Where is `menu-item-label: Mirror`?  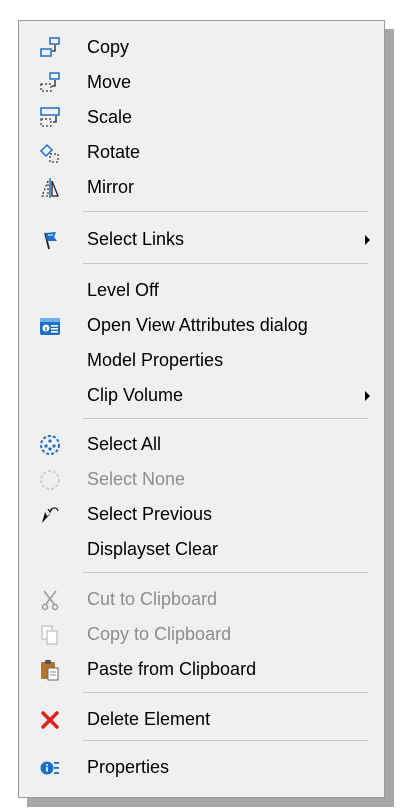
menu-item-label: Mirror is located at coordinates (110, 187).